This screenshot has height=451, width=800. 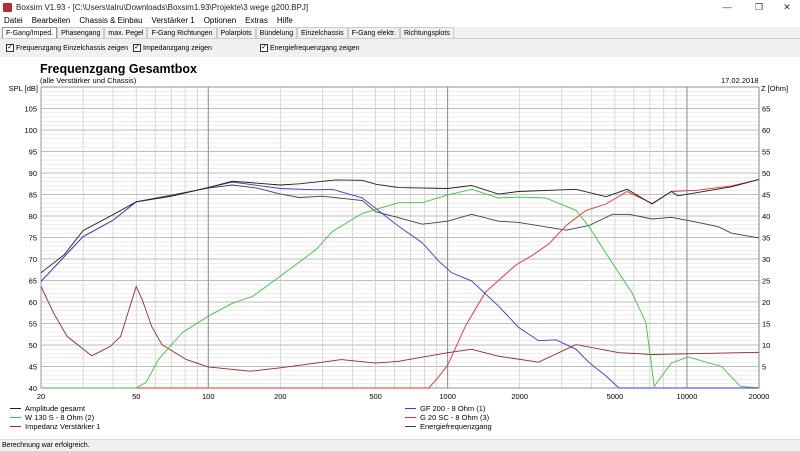 What do you see at coordinates (766, 152) in the screenshot?
I see `y2-tick-label: 55` at bounding box center [766, 152].